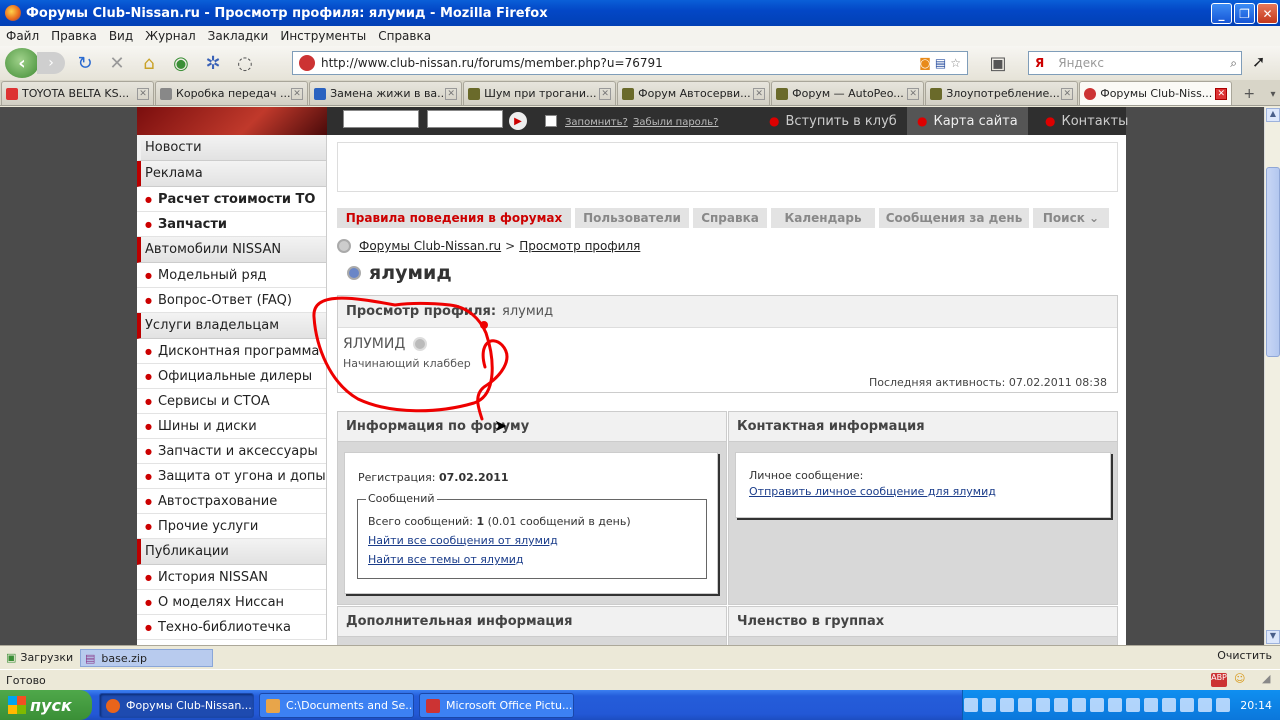 This screenshot has height=720, width=1280. I want to click on find-threads-link: Найти все темы от ялумид, so click(446, 559).